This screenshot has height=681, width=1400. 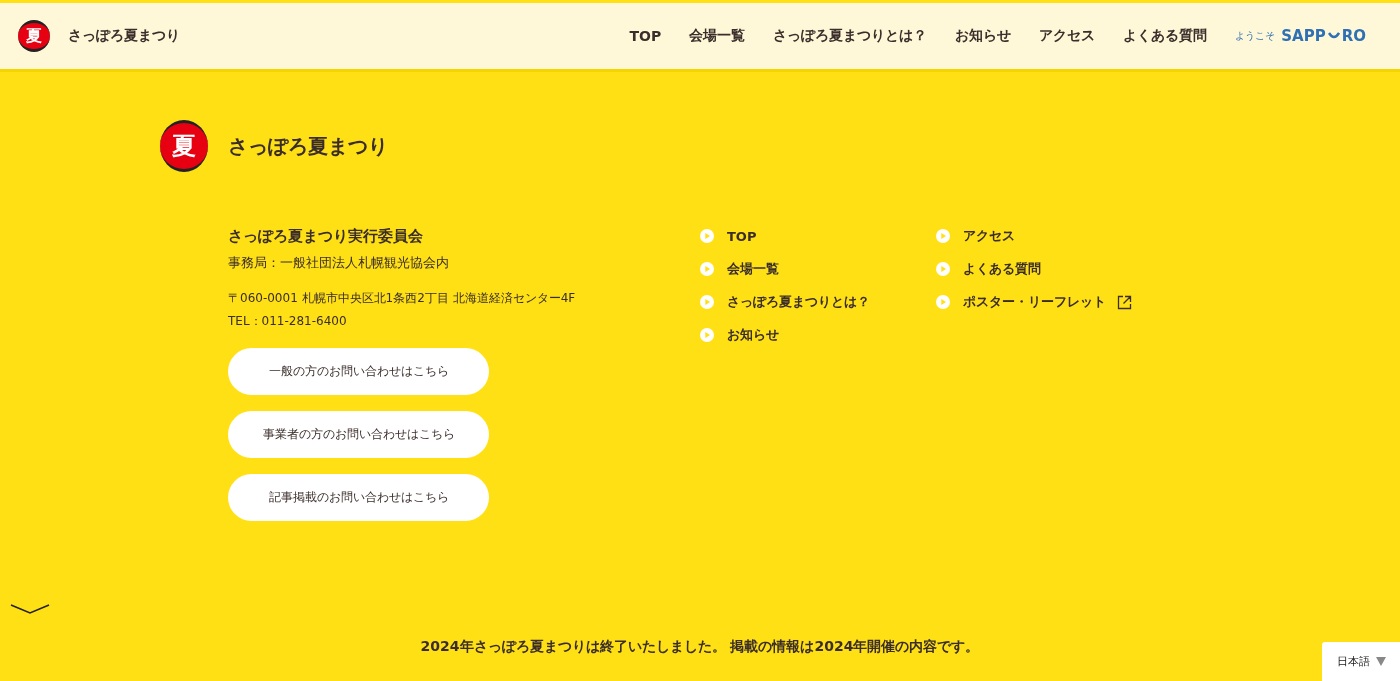 What do you see at coordinates (30, 609) in the screenshot?
I see `chevron-down-icon` at bounding box center [30, 609].